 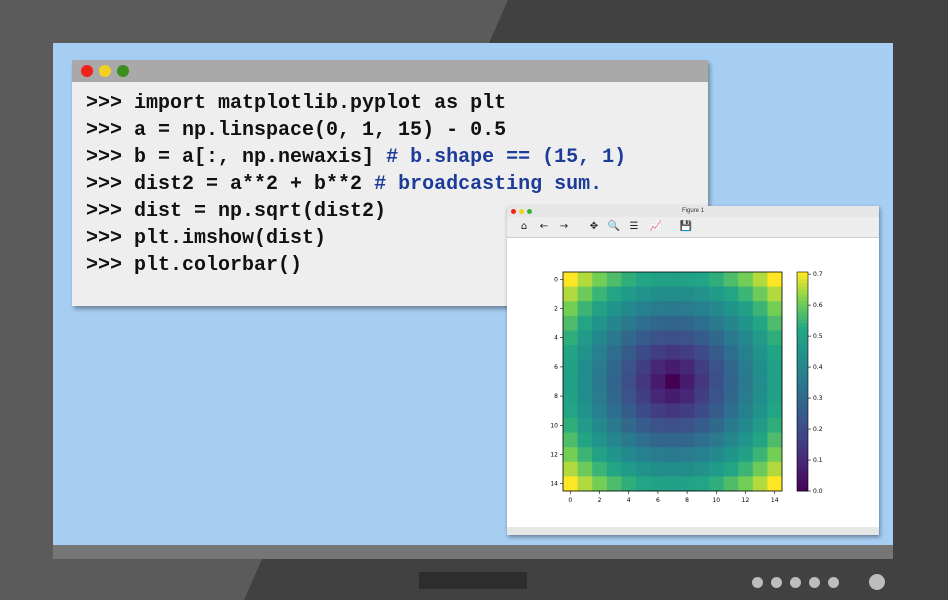 I want to click on figure-close-button, so click(x=513, y=211).